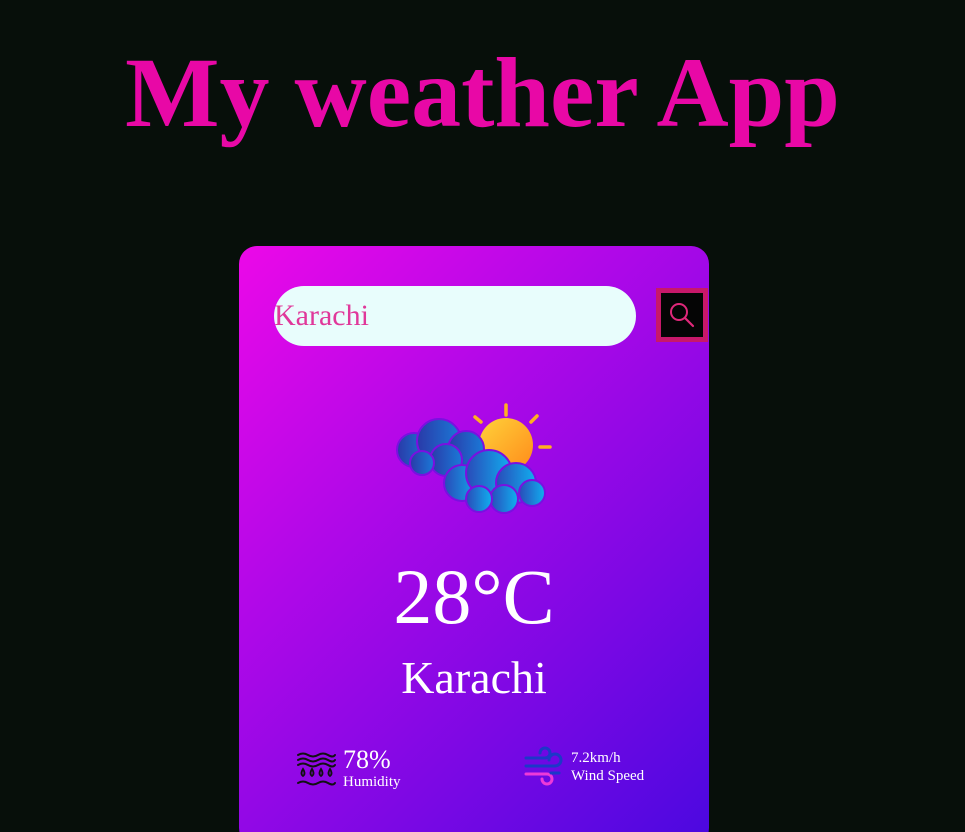 This screenshot has height=832, width=965. Describe the element at coordinates (583, 767) in the screenshot. I see `wind-stat: 7.2km/h Wind Speed` at that location.